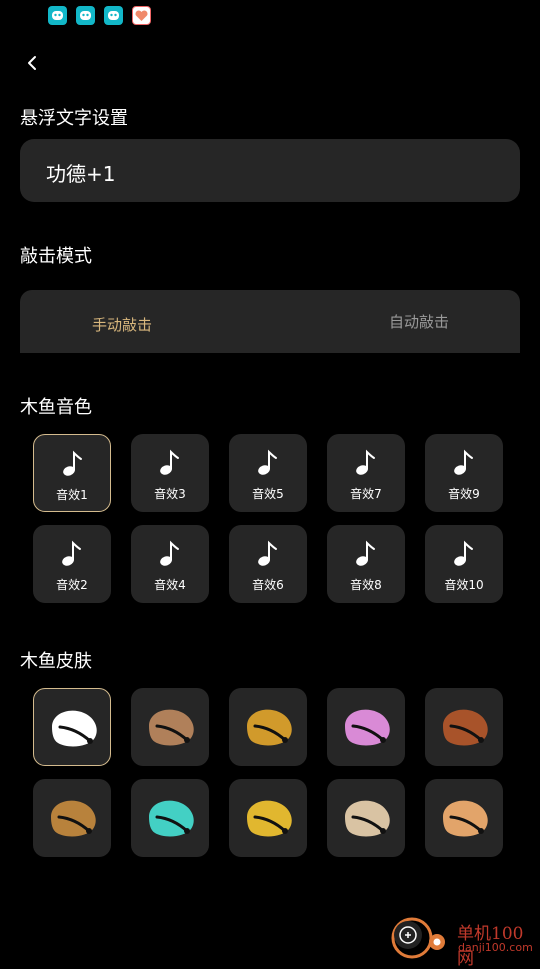 This screenshot has height=969, width=540. Describe the element at coordinates (495, 947) in the screenshot. I see `watermark-url: danji100.com` at that location.